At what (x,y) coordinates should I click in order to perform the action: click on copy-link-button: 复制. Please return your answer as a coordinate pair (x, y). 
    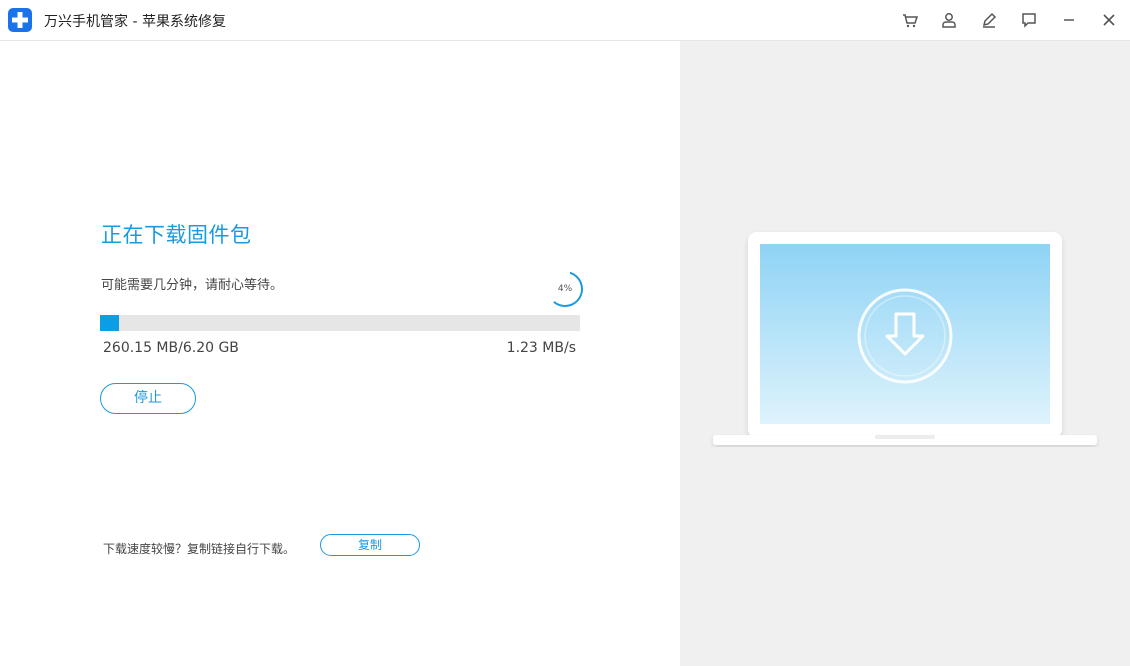
    Looking at the image, I should click on (370, 545).